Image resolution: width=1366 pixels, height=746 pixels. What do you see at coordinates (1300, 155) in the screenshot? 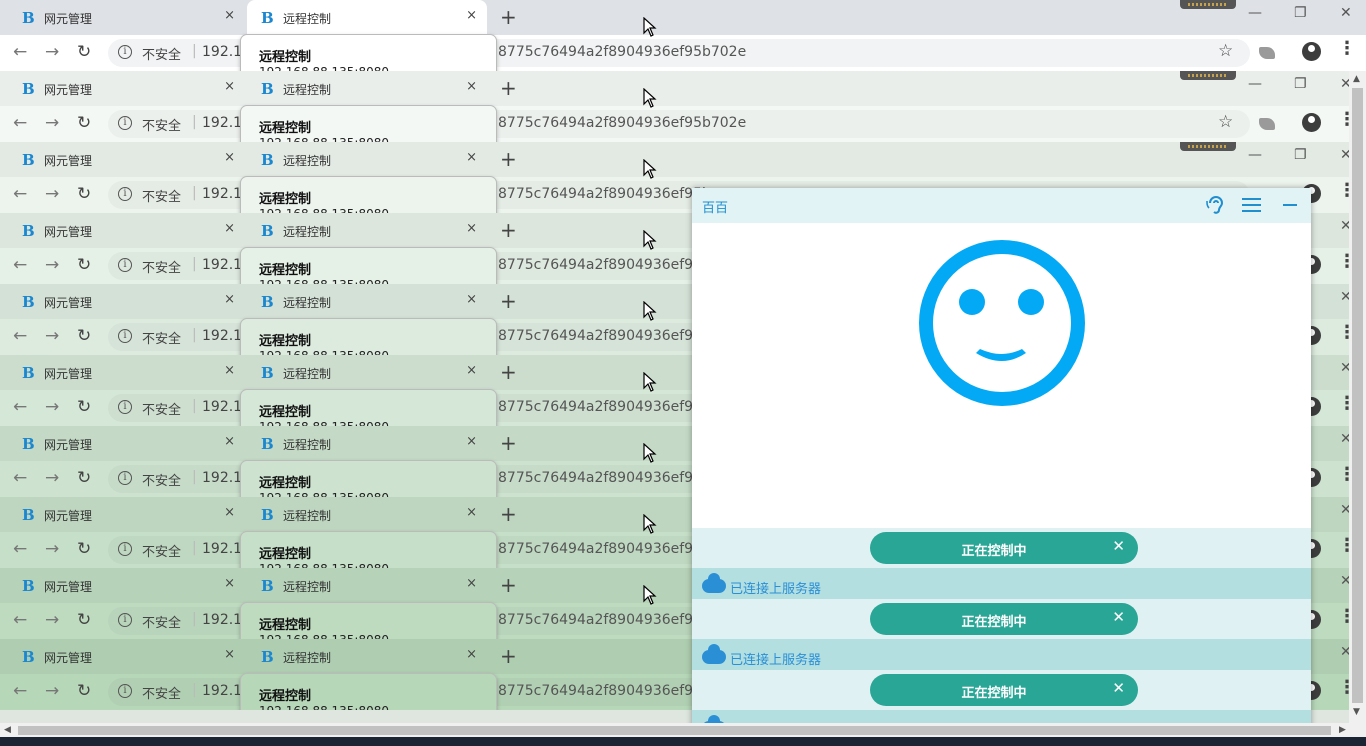
I see `window-restore-button: ❐` at bounding box center [1300, 155].